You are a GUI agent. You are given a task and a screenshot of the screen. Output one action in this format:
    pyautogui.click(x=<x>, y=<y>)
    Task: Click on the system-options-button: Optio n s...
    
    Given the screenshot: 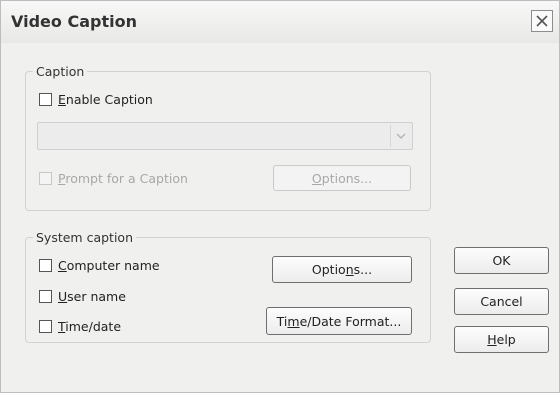 What is the action you would take?
    pyautogui.click(x=342, y=269)
    